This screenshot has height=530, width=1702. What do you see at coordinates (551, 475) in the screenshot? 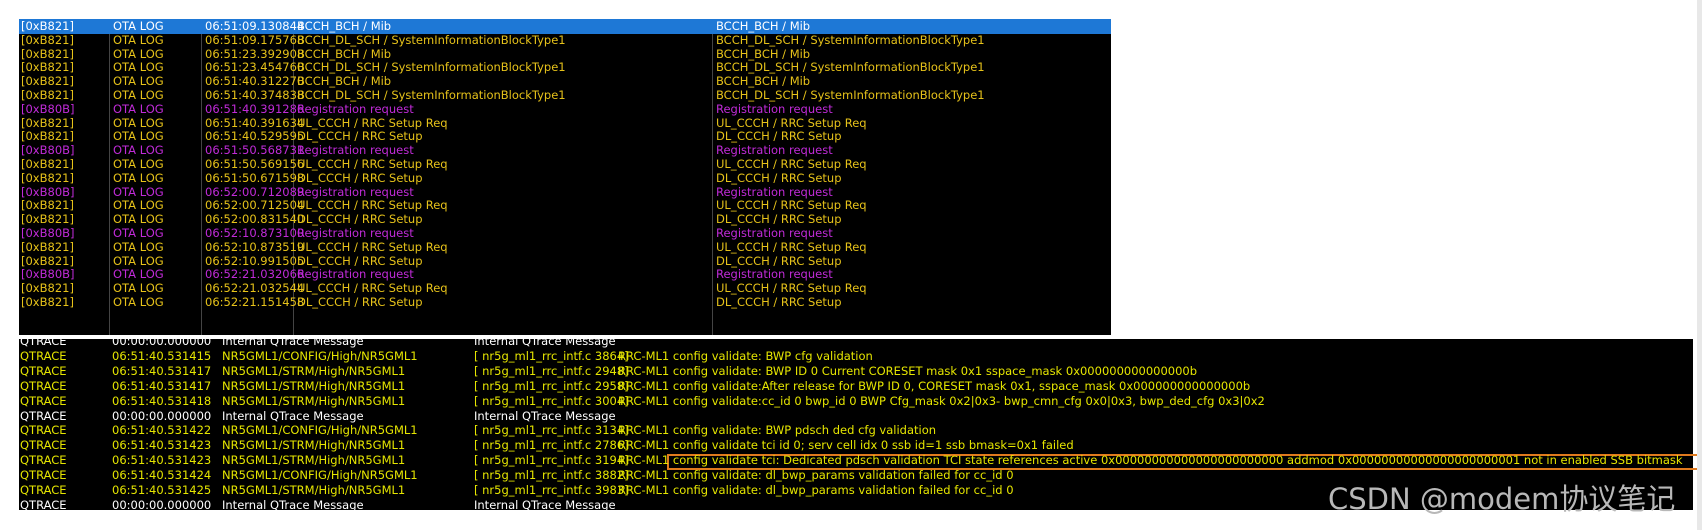
I see `source-file-cell: [ nr5g_ml1_rrc_intf.c 3882]` at bounding box center [551, 475].